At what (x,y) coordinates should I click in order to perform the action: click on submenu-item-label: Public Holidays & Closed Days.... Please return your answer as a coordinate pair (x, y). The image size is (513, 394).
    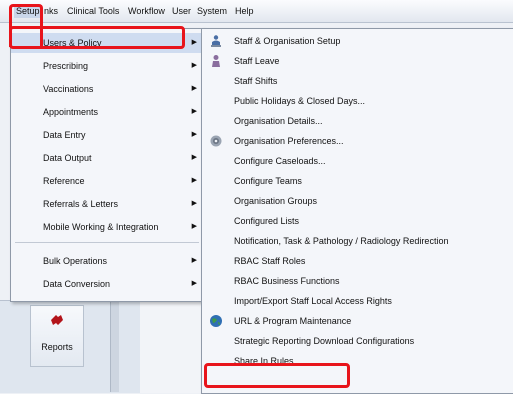
    Looking at the image, I should click on (300, 101).